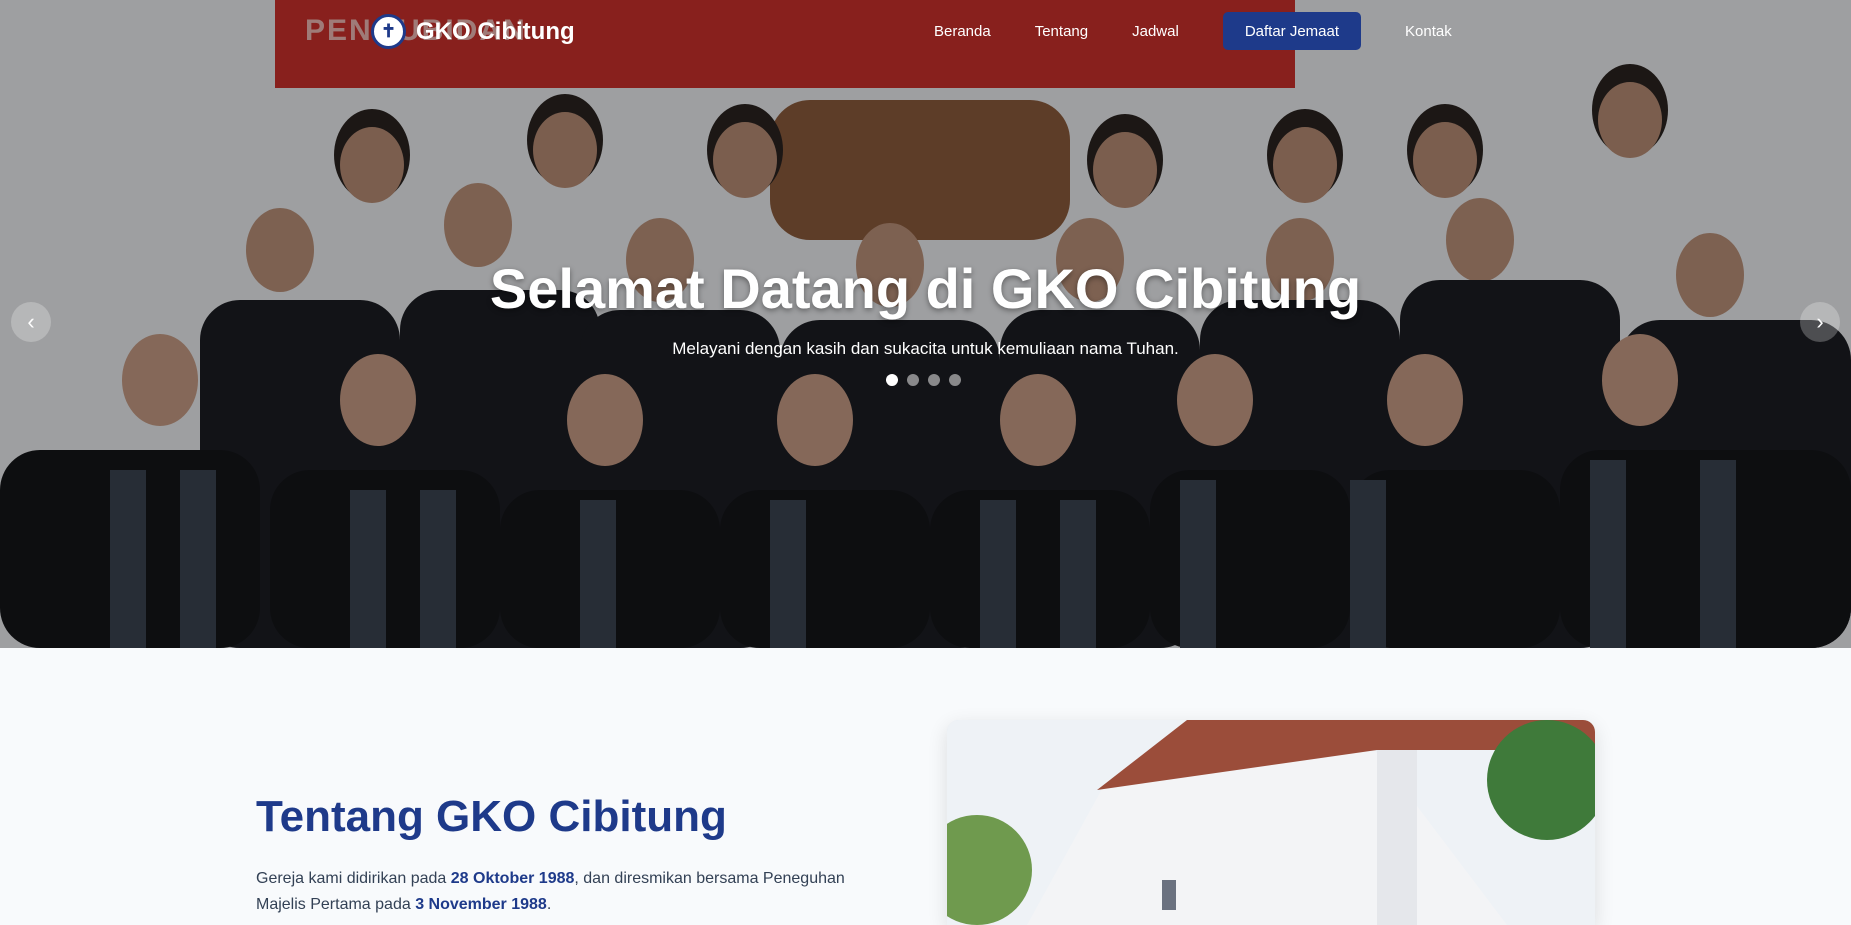 The height and width of the screenshot is (925, 1851). I want to click on brand: ✝ GKO Cibitung, so click(473, 31).